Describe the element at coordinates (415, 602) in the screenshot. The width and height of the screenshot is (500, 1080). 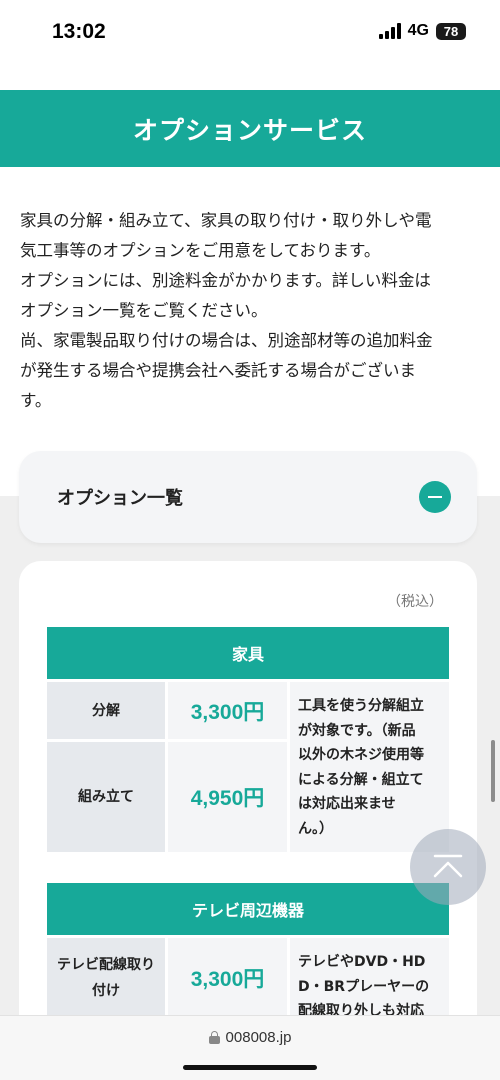
I see `tax-note: （税込）` at that location.